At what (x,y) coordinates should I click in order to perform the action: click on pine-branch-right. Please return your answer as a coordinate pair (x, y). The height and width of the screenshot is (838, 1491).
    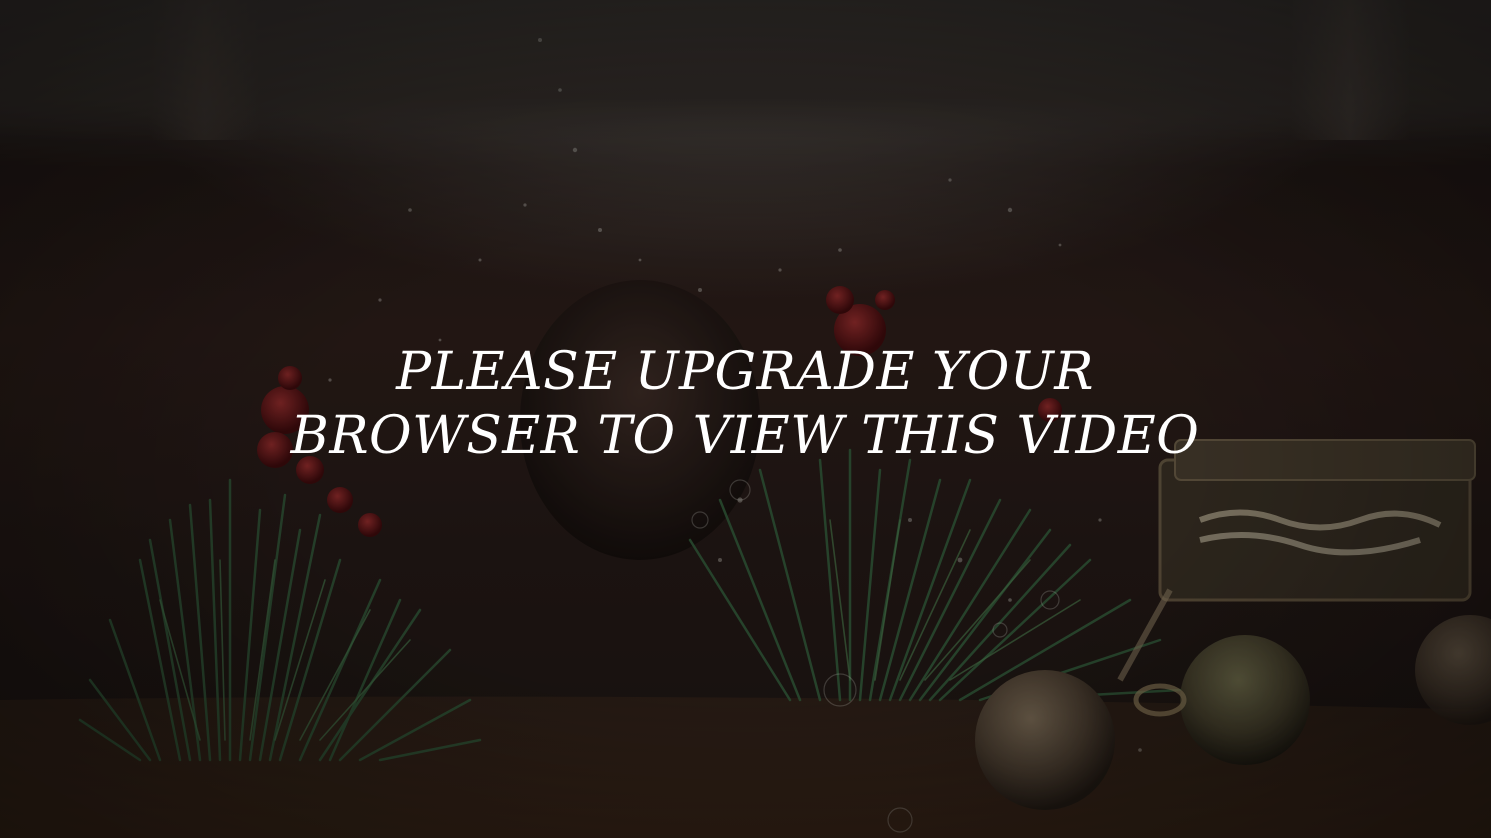
    Looking at the image, I should click on (935, 575).